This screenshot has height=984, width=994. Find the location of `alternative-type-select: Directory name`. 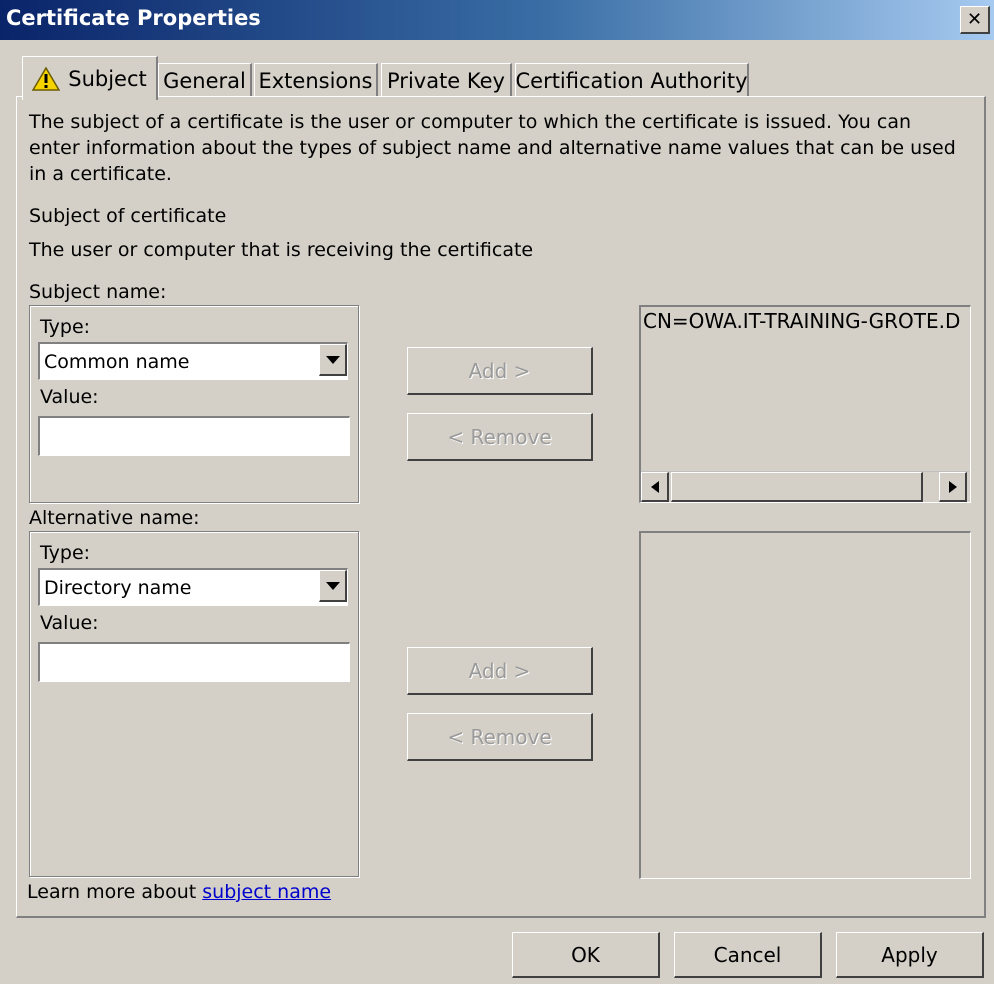

alternative-type-select: Directory name is located at coordinates (193, 587).